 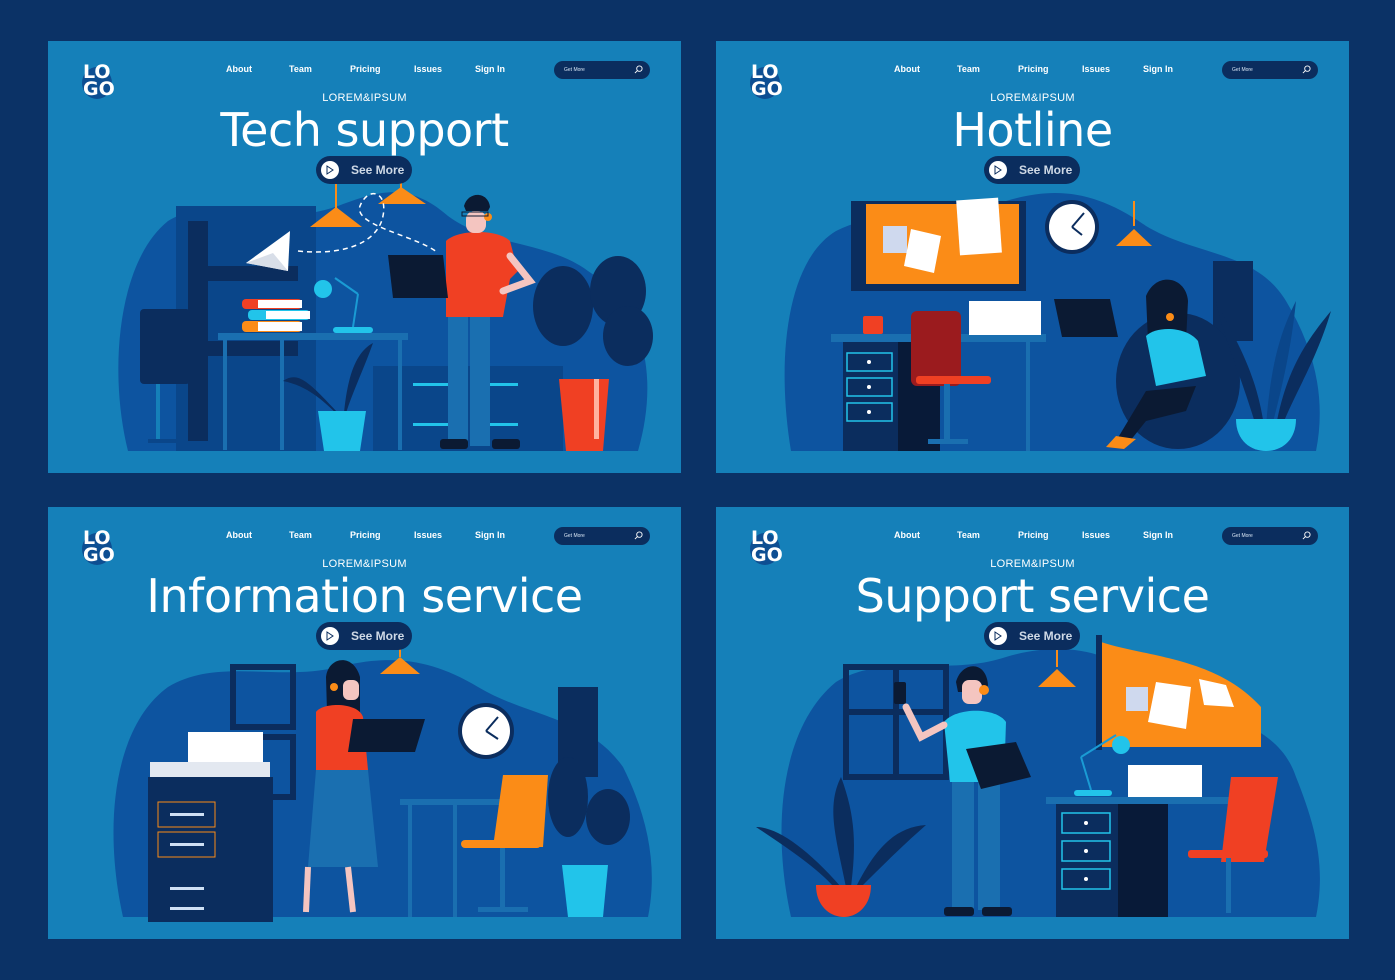 I want to click on page-title: Hotline, so click(x=1032, y=130).